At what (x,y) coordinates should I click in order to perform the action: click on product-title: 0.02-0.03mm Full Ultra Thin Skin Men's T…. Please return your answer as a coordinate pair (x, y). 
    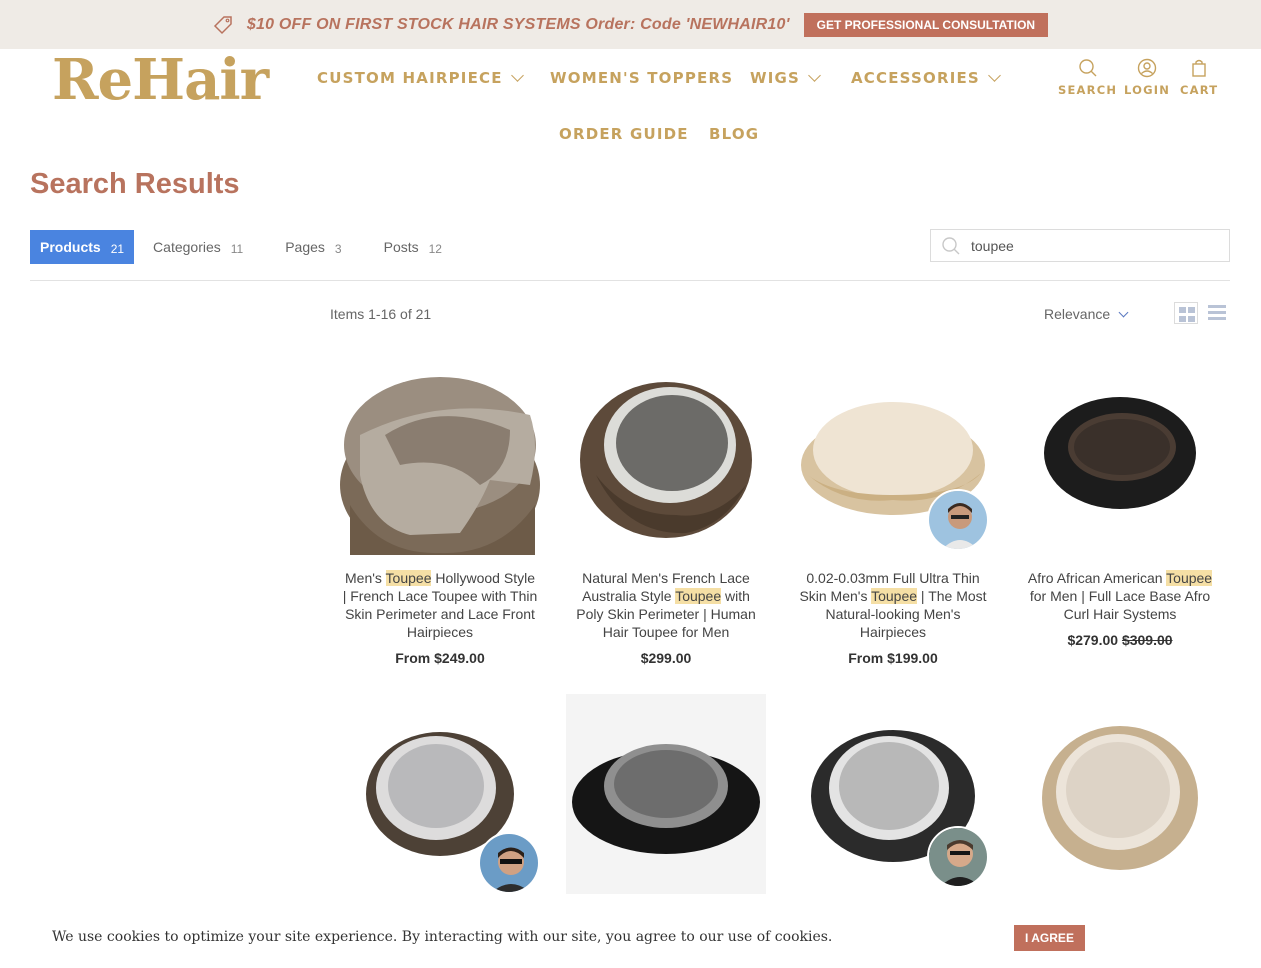
    Looking at the image, I should click on (893, 605).